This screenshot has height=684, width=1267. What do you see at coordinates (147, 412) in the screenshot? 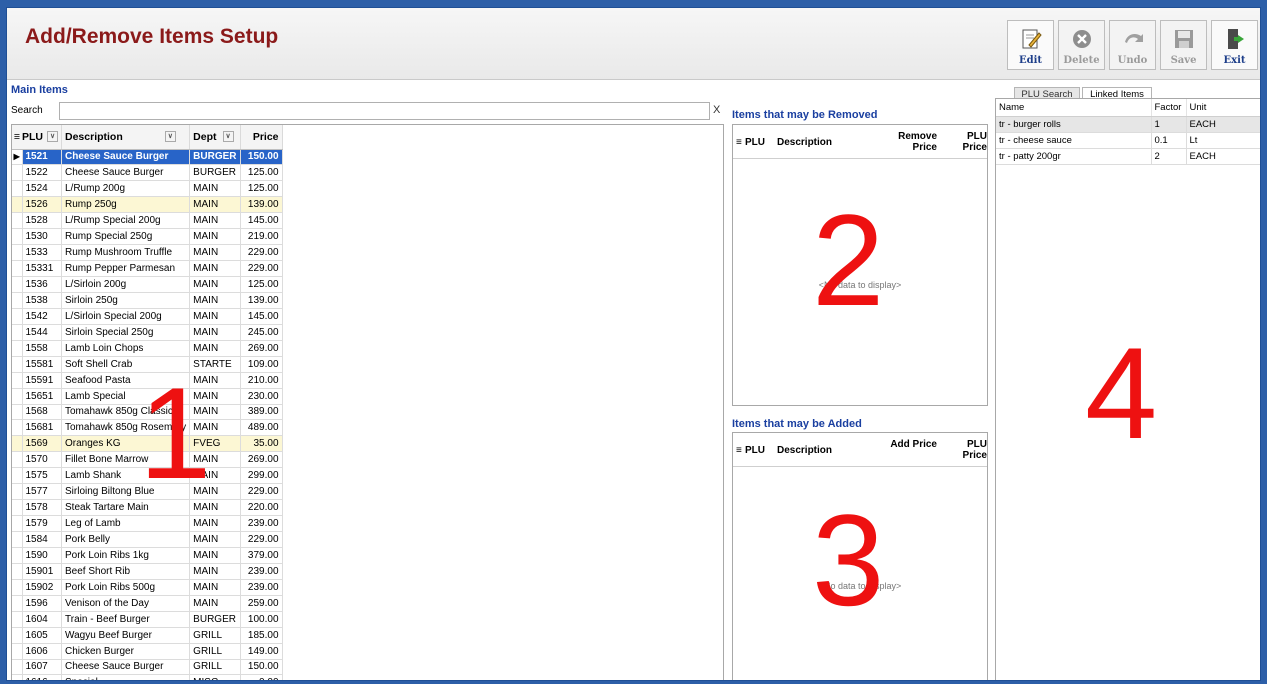
I see `table-row: 1568 Tomahawk 850g Classic MAIN 389.00` at bounding box center [147, 412].